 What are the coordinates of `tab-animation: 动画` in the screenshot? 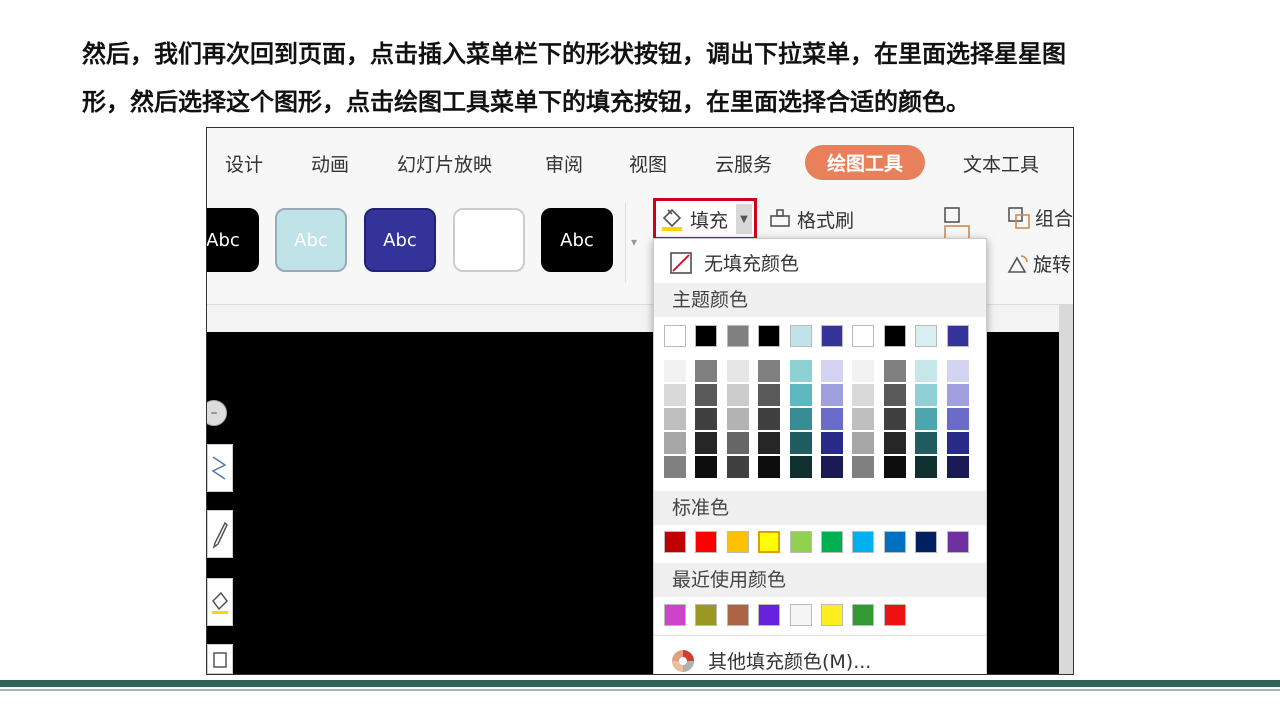 It's located at (330, 163).